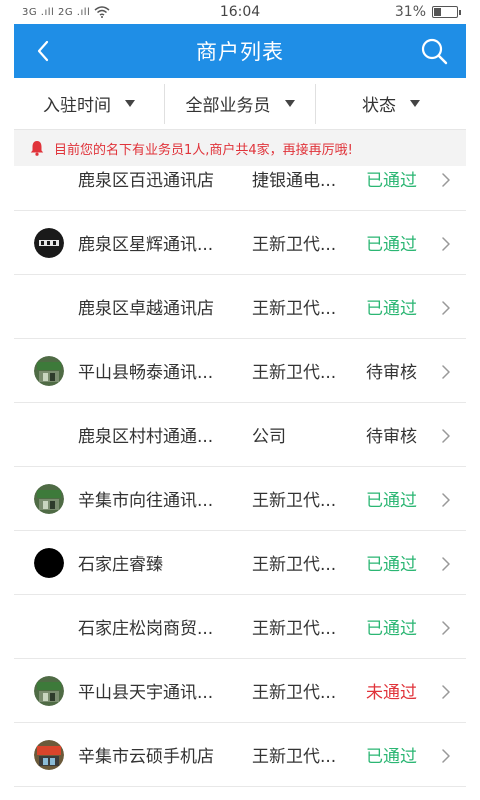 Image resolution: width=480 pixels, height=800 pixels. I want to click on filter-join-time: 入驻时间, so click(89, 104).